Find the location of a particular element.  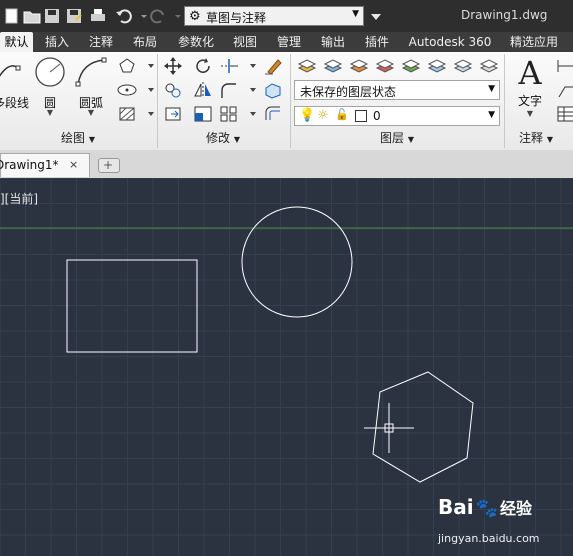

baidu-jingyan-logo: Bai 🐾 经验 is located at coordinates (485, 507).